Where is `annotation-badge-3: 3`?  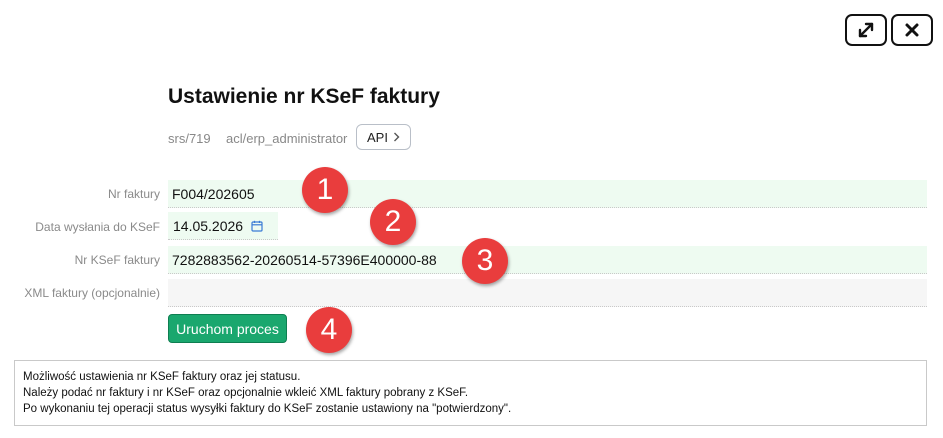 annotation-badge-3: 3 is located at coordinates (485, 261).